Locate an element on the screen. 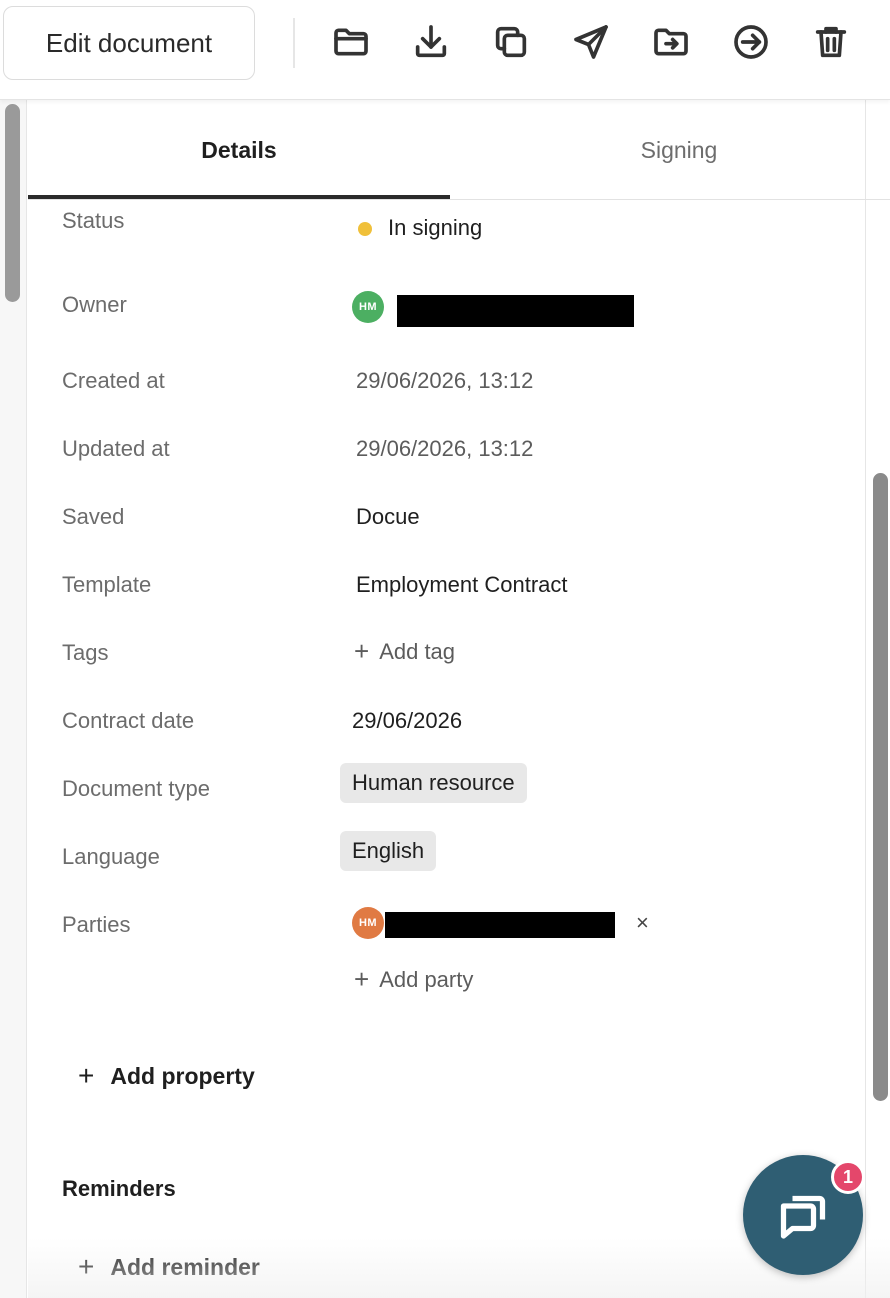 This screenshot has height=1298, width=890. tab-bar: Details Signing is located at coordinates (459, 150).